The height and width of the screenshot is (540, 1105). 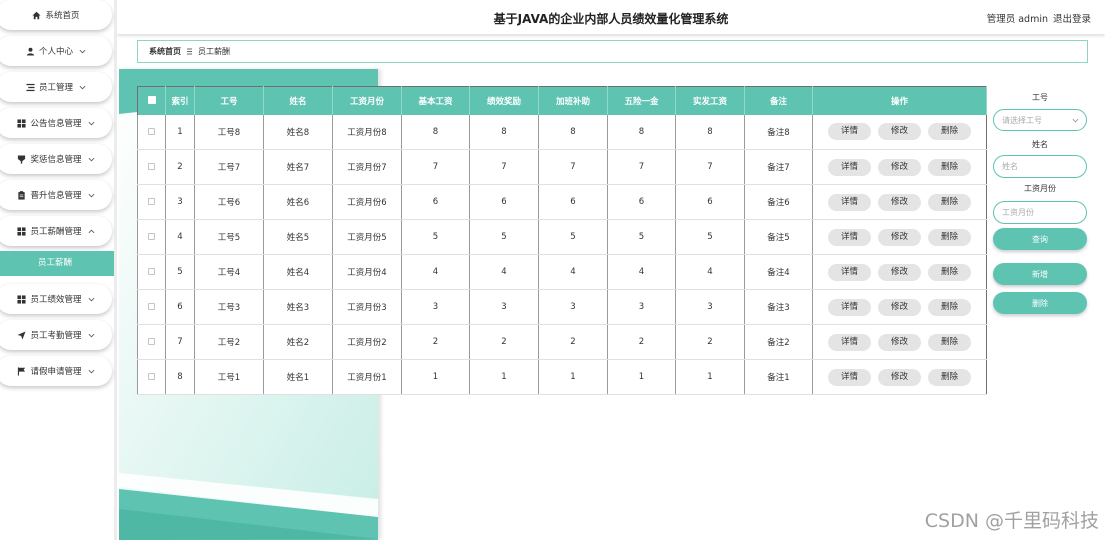 What do you see at coordinates (56, 335) in the screenshot?
I see `sidebar-item-attendance: 员工考勤管理` at bounding box center [56, 335].